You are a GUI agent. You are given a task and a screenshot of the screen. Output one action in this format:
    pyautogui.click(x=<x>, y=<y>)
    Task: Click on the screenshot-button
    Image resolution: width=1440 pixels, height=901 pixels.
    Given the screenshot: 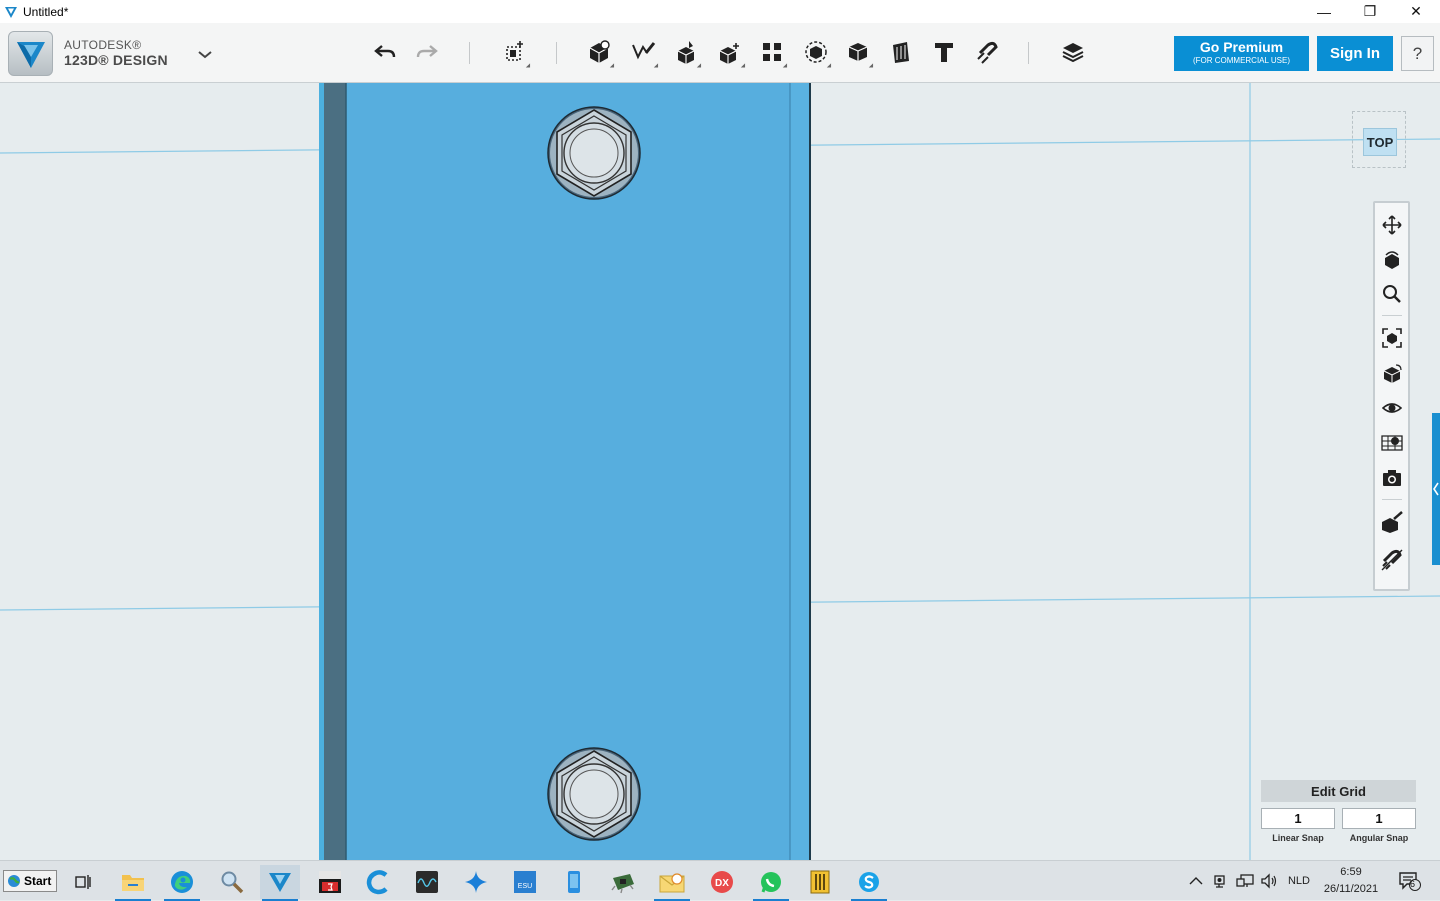 What is the action you would take?
    pyautogui.click(x=1392, y=478)
    